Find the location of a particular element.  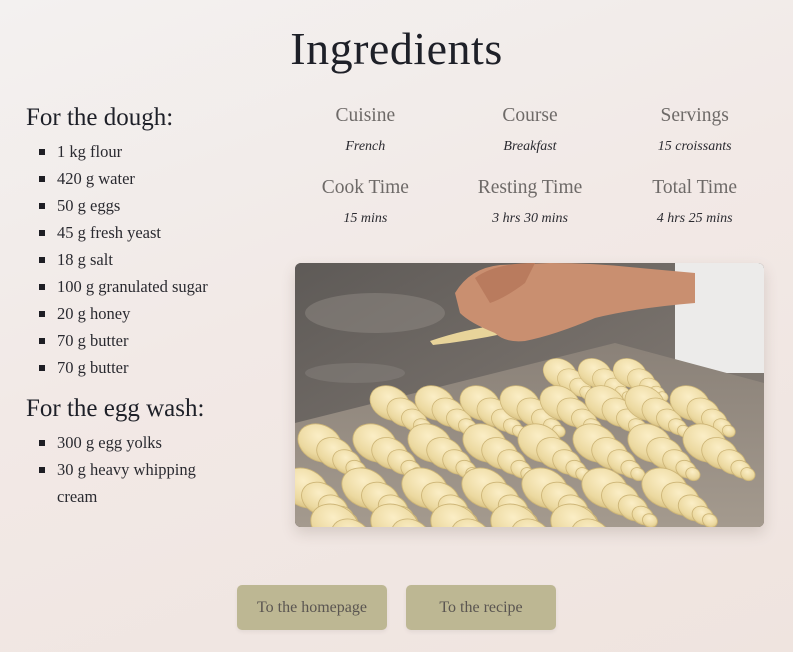

recipe-button: To the recipe is located at coordinates (481, 607).